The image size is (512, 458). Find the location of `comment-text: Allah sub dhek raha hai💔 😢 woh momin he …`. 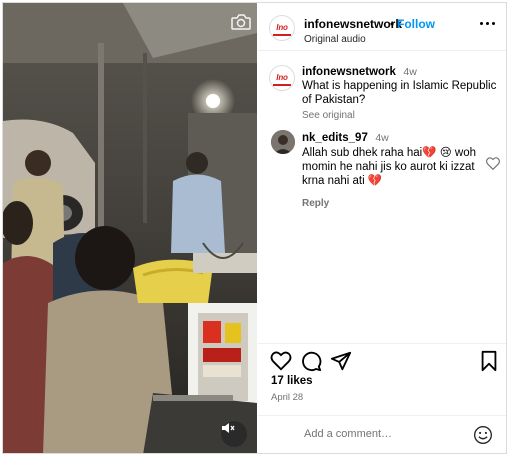

comment-text: Allah sub dhek raha hai💔 😢 woh momin he … is located at coordinates (389, 167).